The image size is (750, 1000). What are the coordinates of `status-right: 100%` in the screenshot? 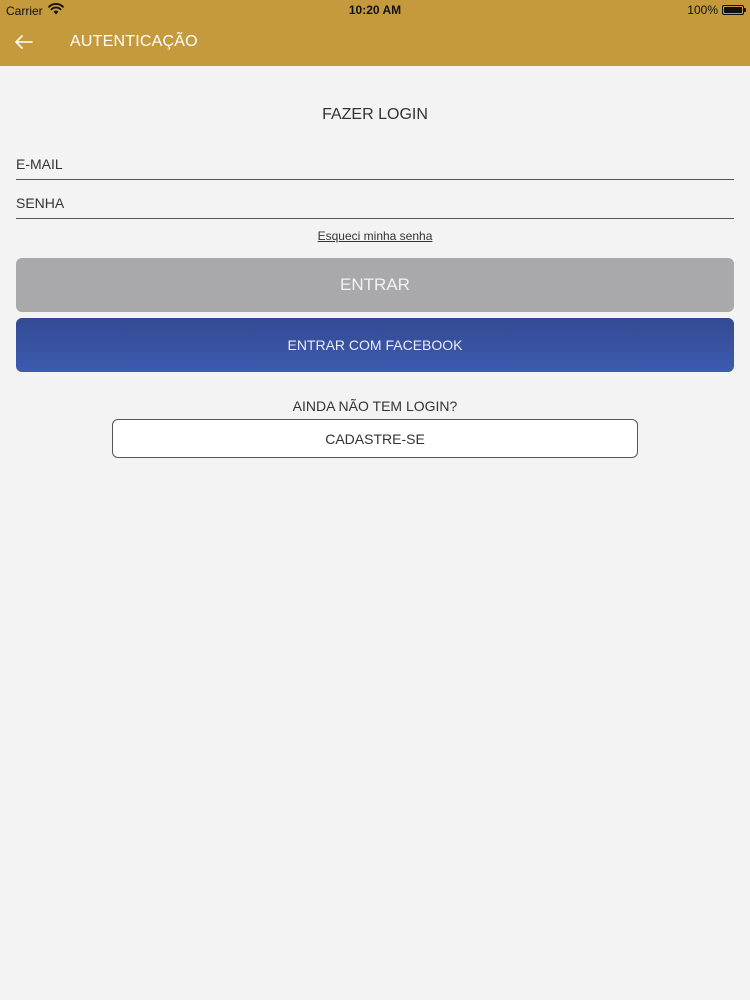 It's located at (716, 10).